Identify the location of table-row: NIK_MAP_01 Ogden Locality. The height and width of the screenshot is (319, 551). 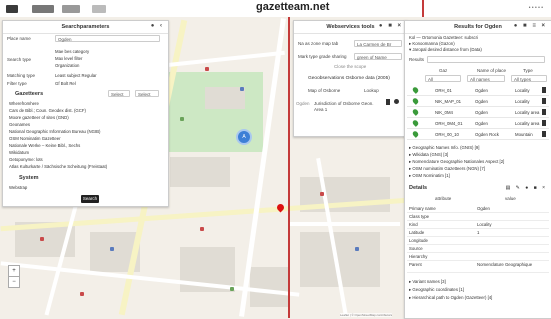
(478, 101).